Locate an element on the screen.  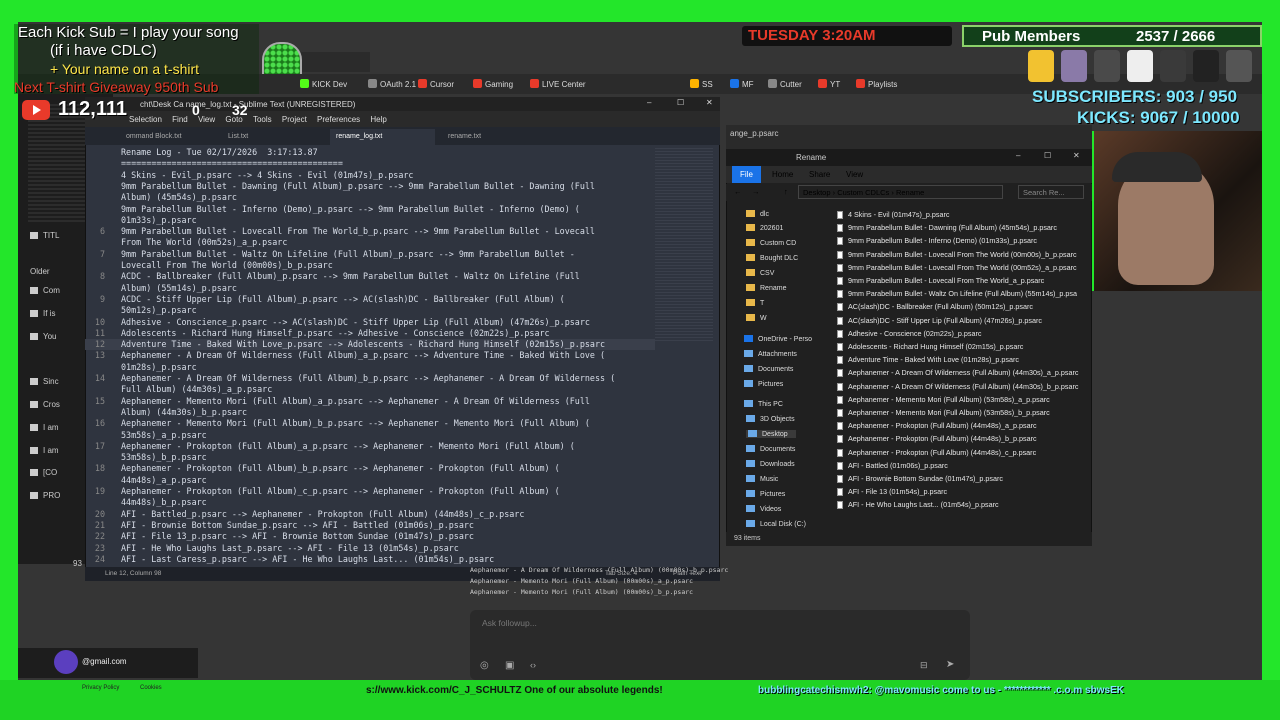
tab-command-block: ommand Block.txt is located at coordinates (170, 137).